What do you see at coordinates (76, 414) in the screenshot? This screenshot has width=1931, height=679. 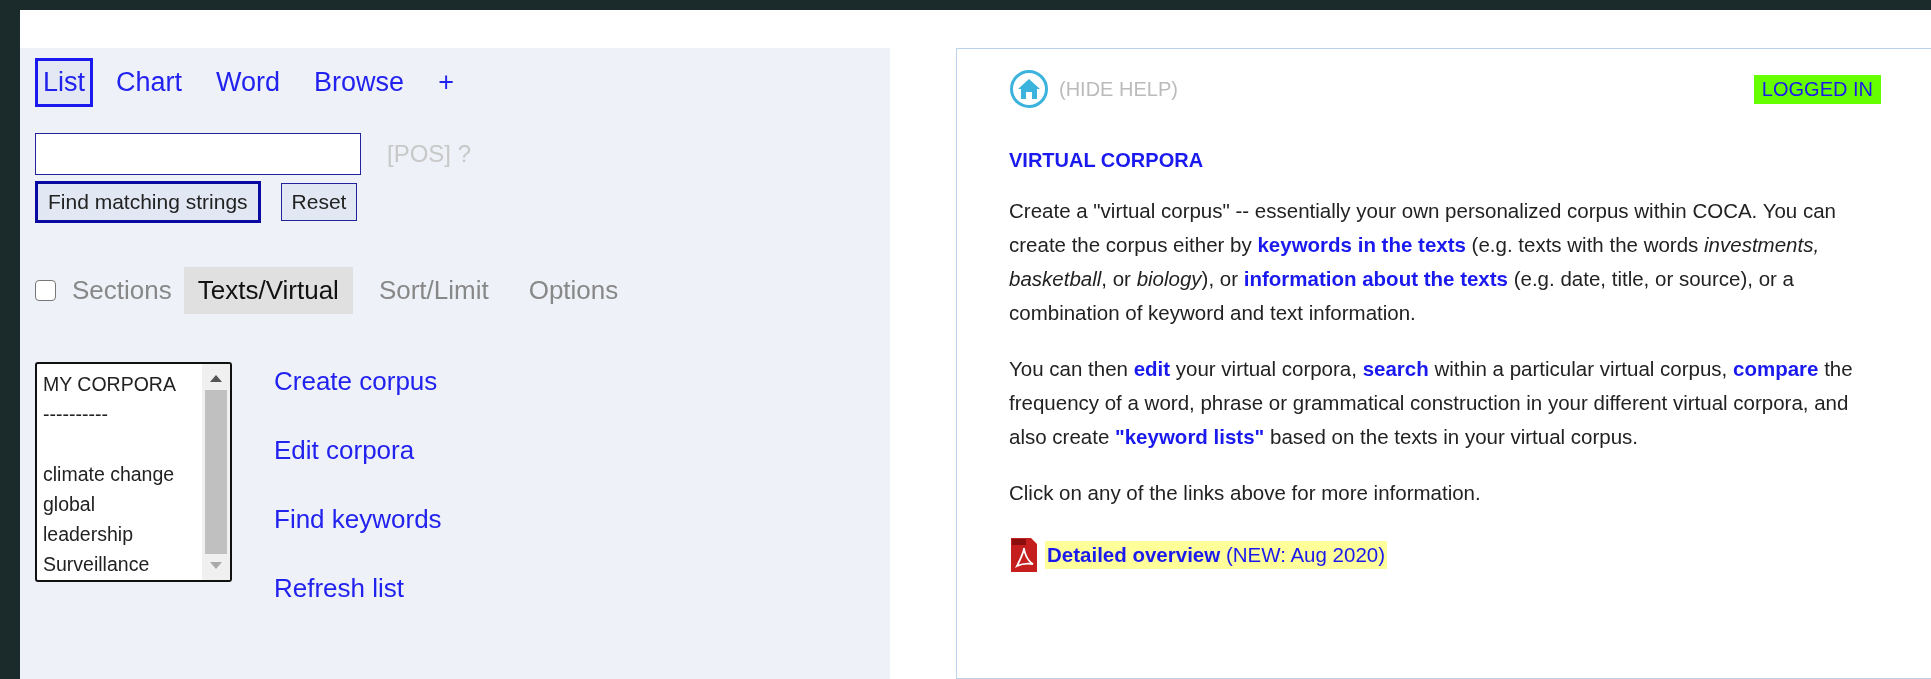 I see `list-header: ----------` at bounding box center [76, 414].